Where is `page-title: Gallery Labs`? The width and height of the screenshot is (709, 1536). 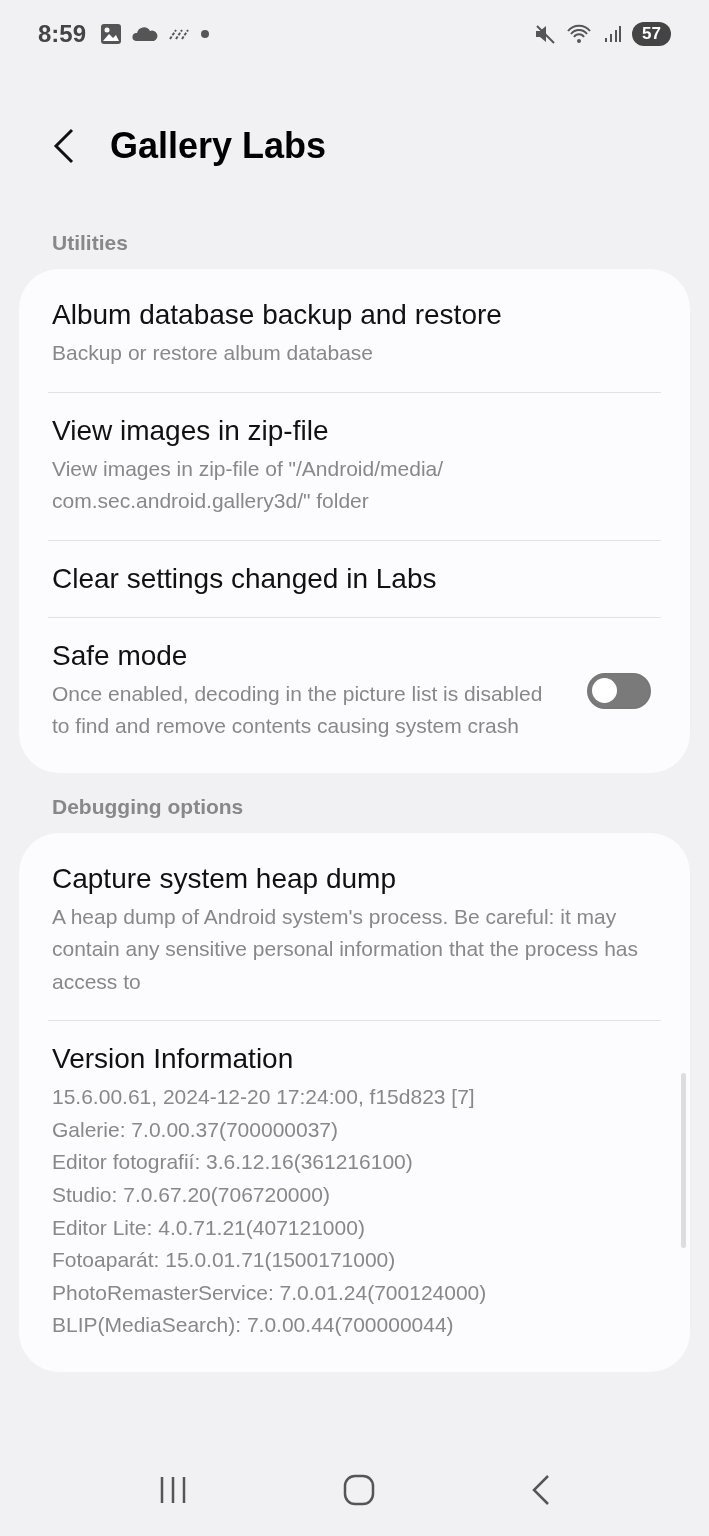
page-title: Gallery Labs is located at coordinates (218, 145).